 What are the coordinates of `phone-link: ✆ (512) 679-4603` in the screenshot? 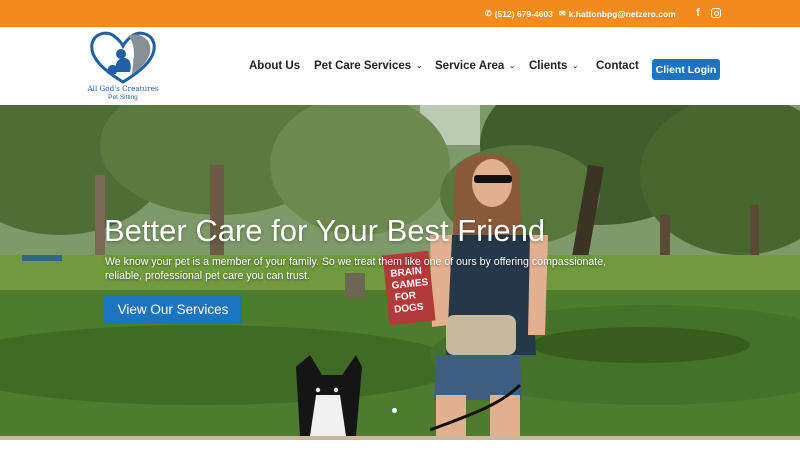 It's located at (519, 13).